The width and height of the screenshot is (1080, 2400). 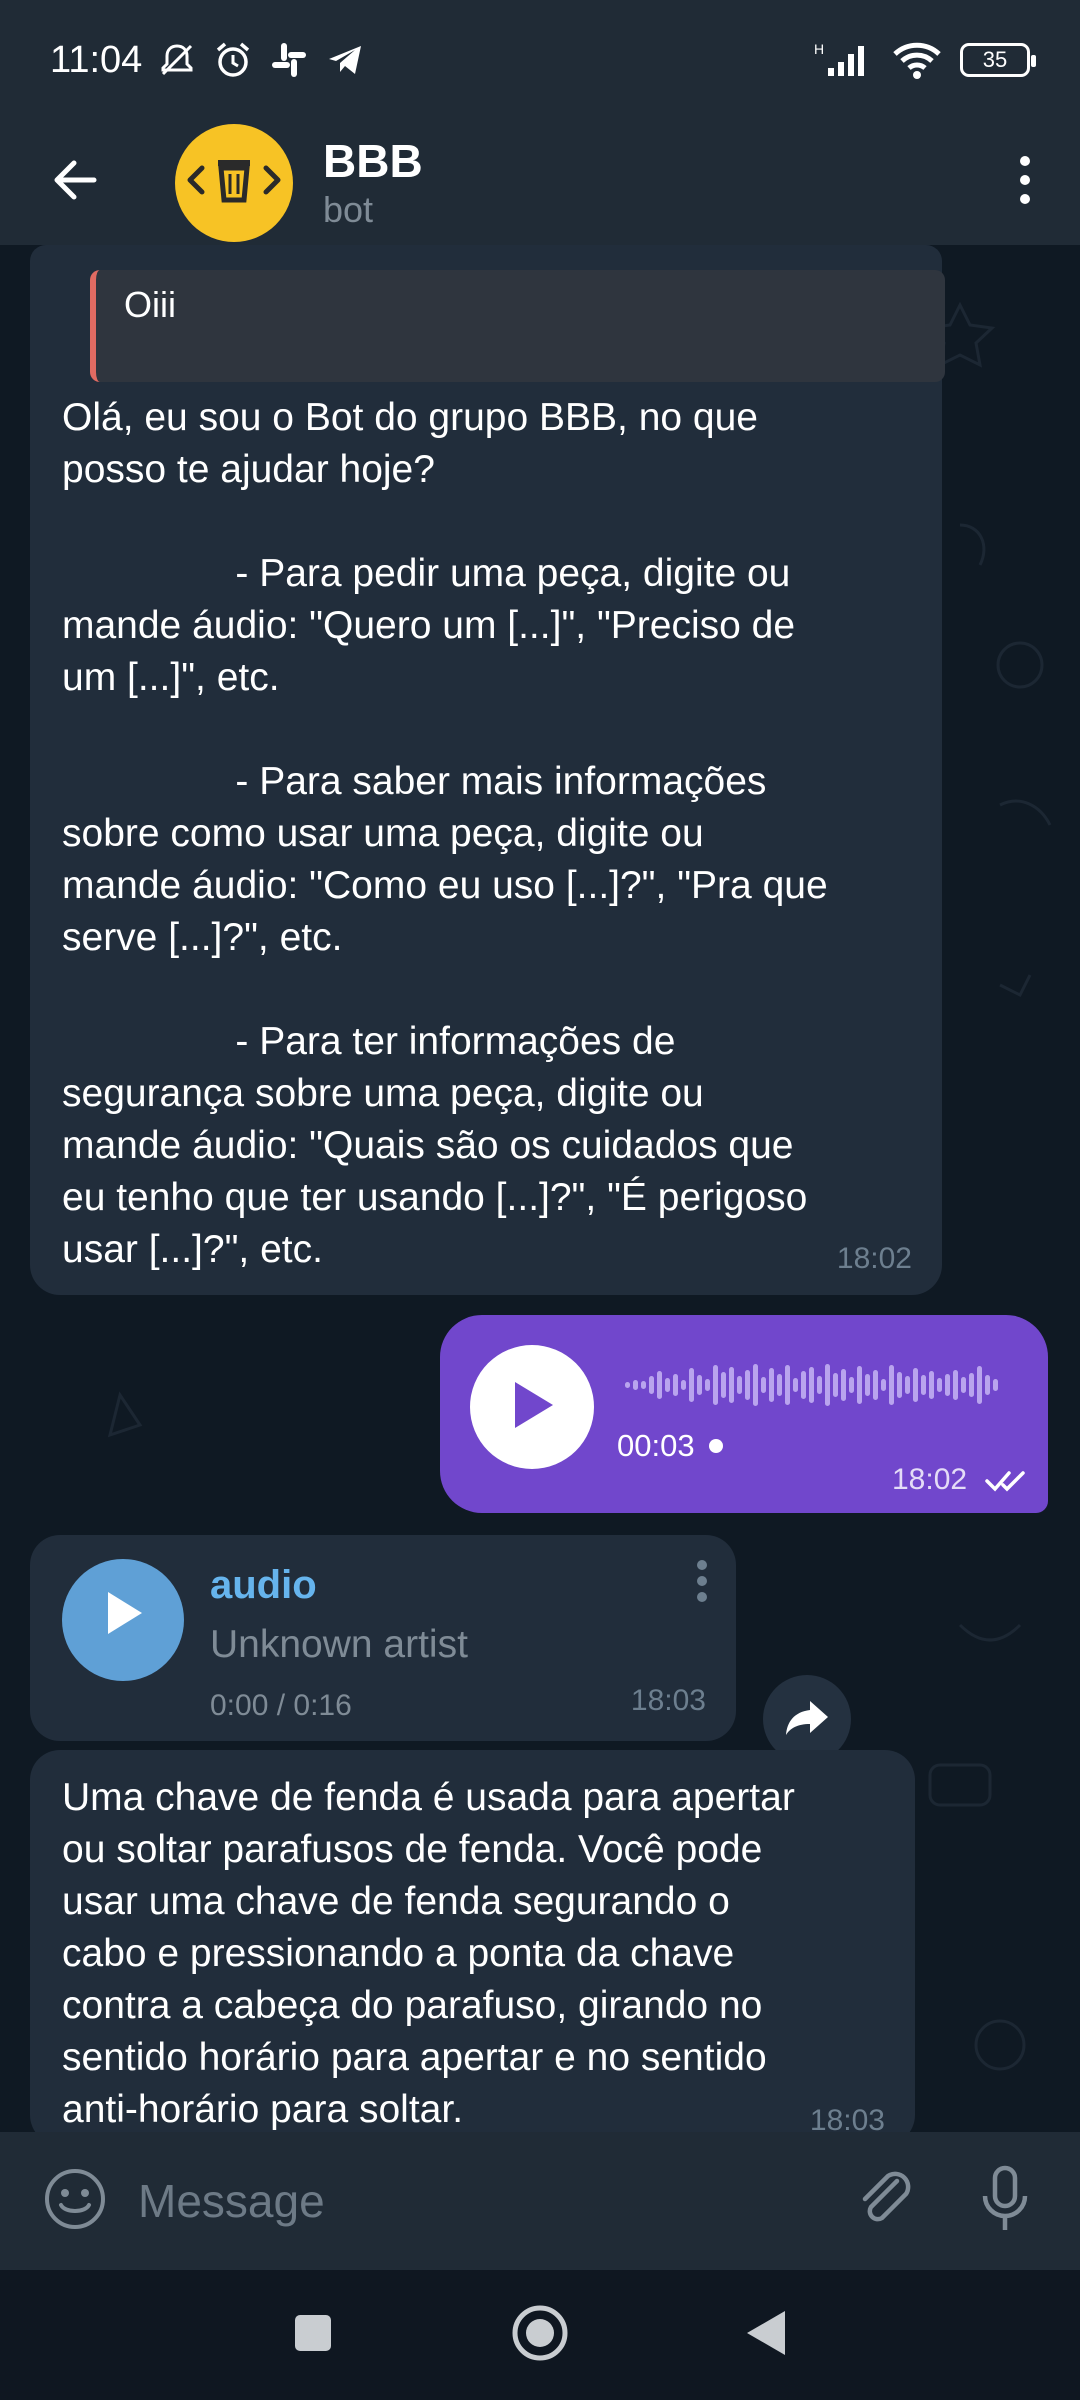 I want to click on incoming-audio-message: audio Unknown artist 0:00 / 0:16 18:03, so click(x=383, y=1638).